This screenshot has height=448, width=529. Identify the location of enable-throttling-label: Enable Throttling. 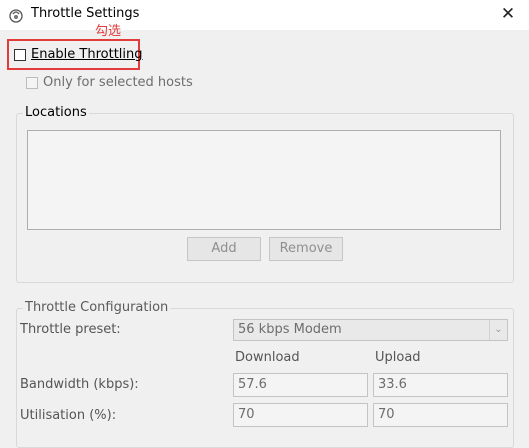
(87, 54).